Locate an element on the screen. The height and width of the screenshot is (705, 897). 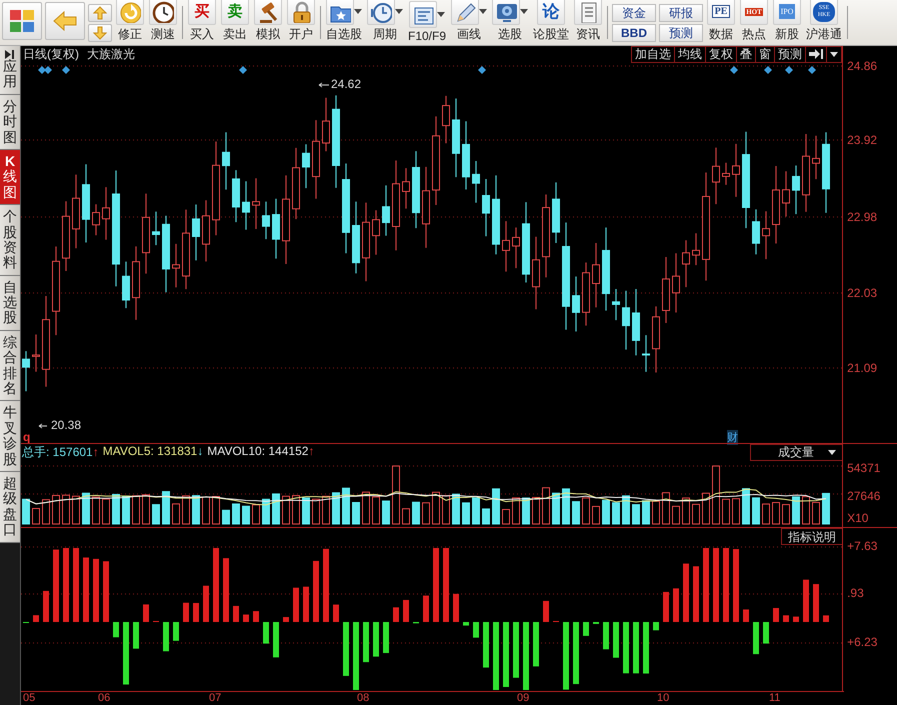
sidebar-tab: K线图 is located at coordinates (10, 178).